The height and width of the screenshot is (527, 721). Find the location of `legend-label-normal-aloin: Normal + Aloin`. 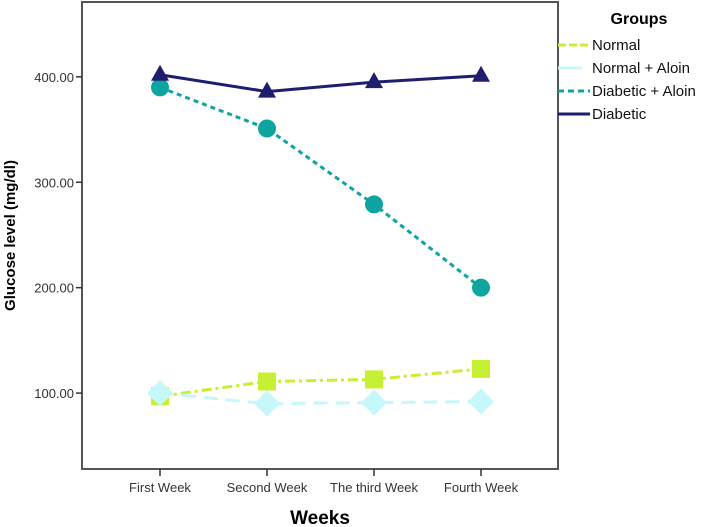

legend-label-normal-aloin: Normal + Aloin is located at coordinates (641, 68).